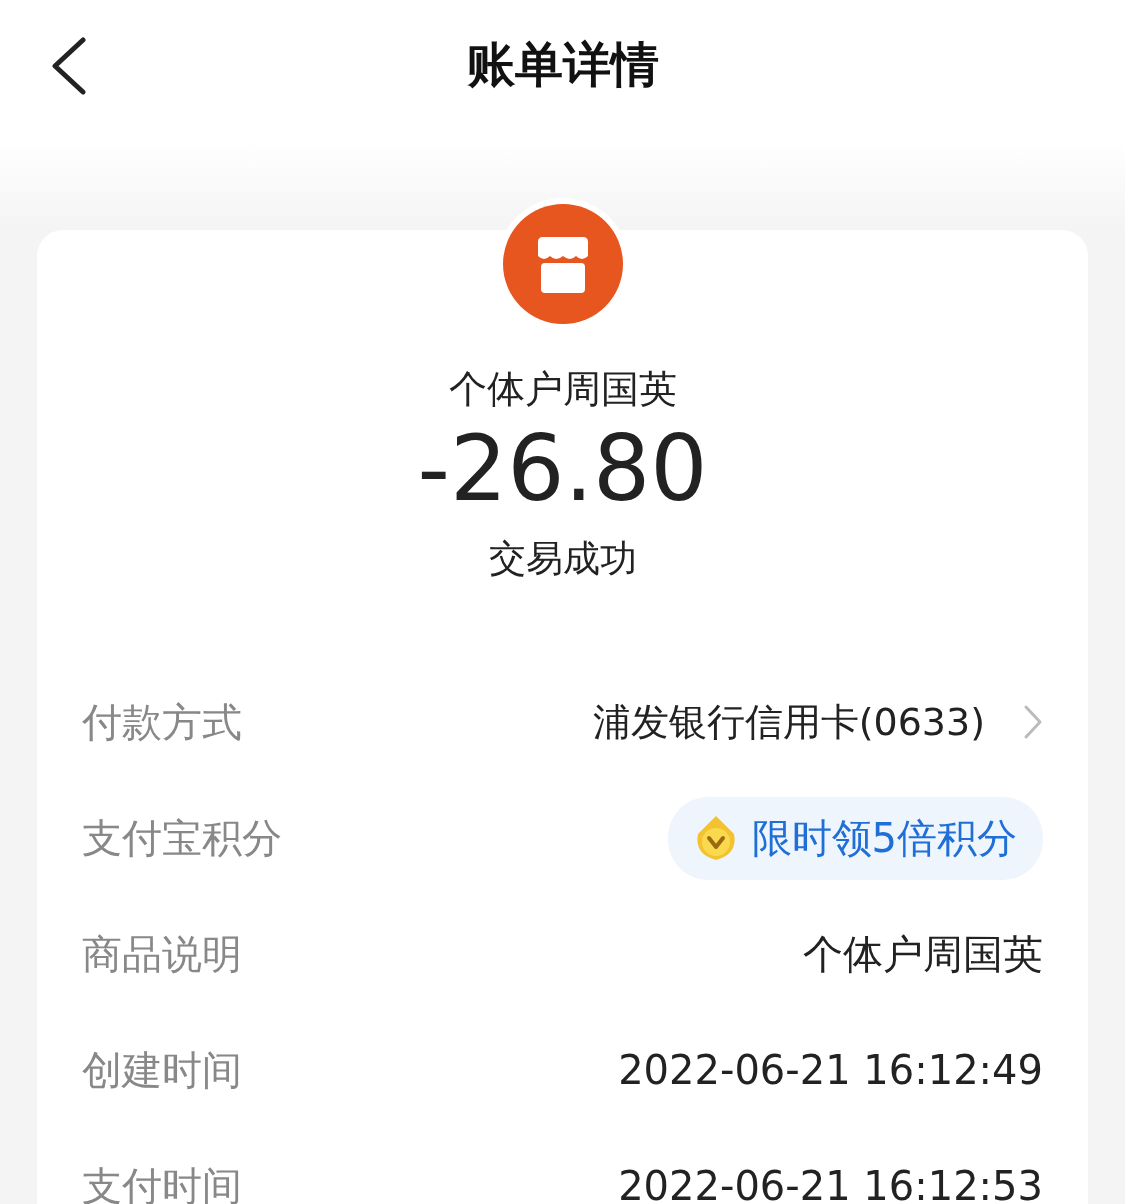 The height and width of the screenshot is (1204, 1125). What do you see at coordinates (562, 389) in the screenshot?
I see `merchant-name: 个体户周国英` at bounding box center [562, 389].